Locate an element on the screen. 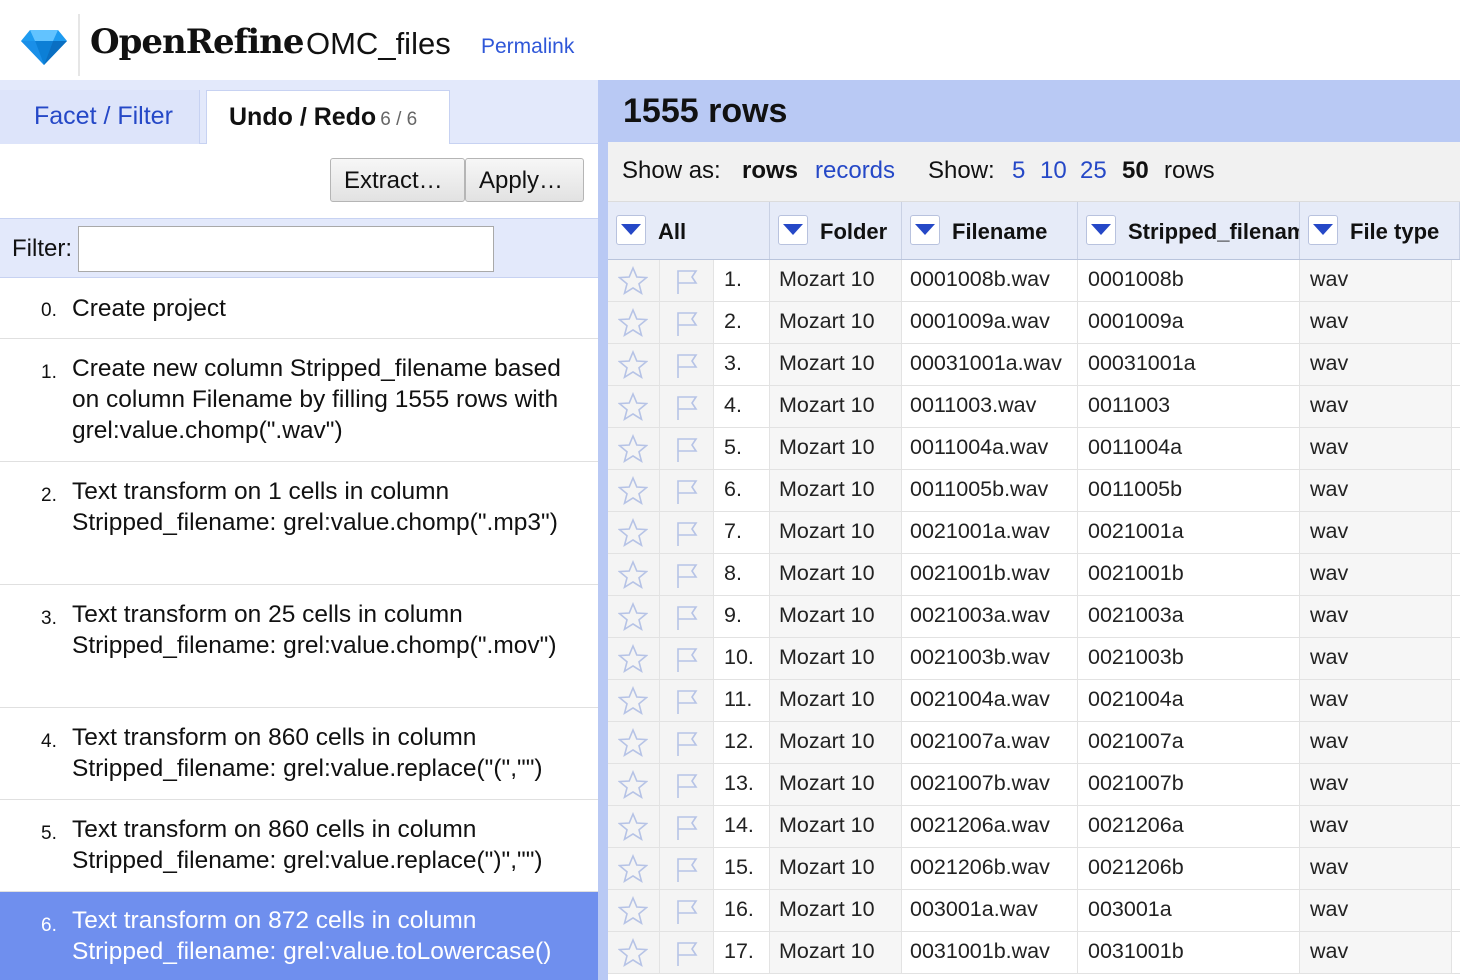 This screenshot has width=1460, height=980. cell-filename: 0021004a.wav is located at coordinates (990, 700).